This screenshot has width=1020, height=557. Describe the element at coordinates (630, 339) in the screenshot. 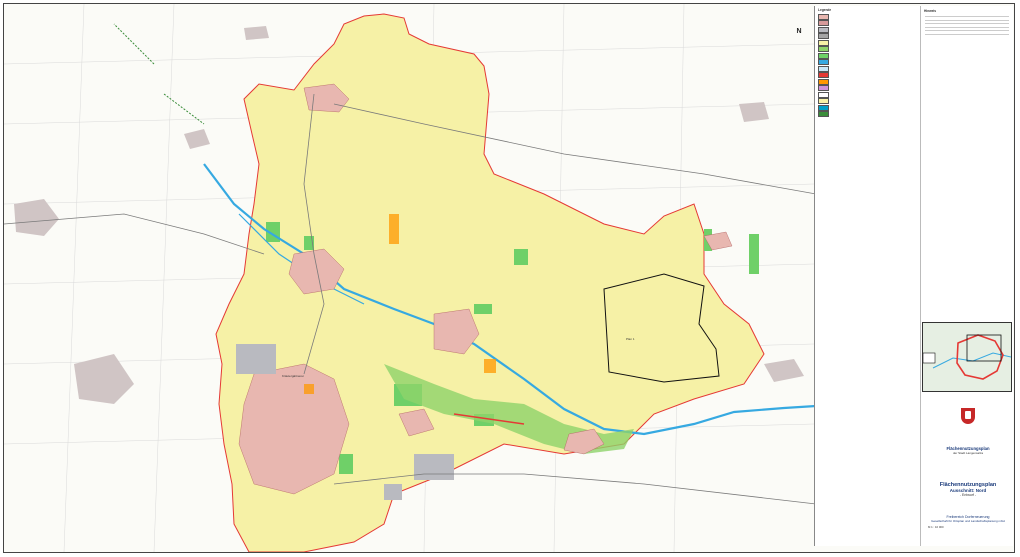

I see `parcel-label: Plan 1` at that location.